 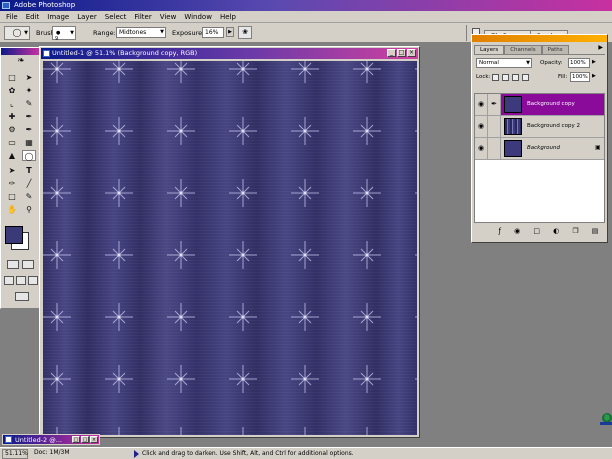 What do you see at coordinates (12, 17) in the screenshot?
I see `menu-file: File` at bounding box center [12, 17].